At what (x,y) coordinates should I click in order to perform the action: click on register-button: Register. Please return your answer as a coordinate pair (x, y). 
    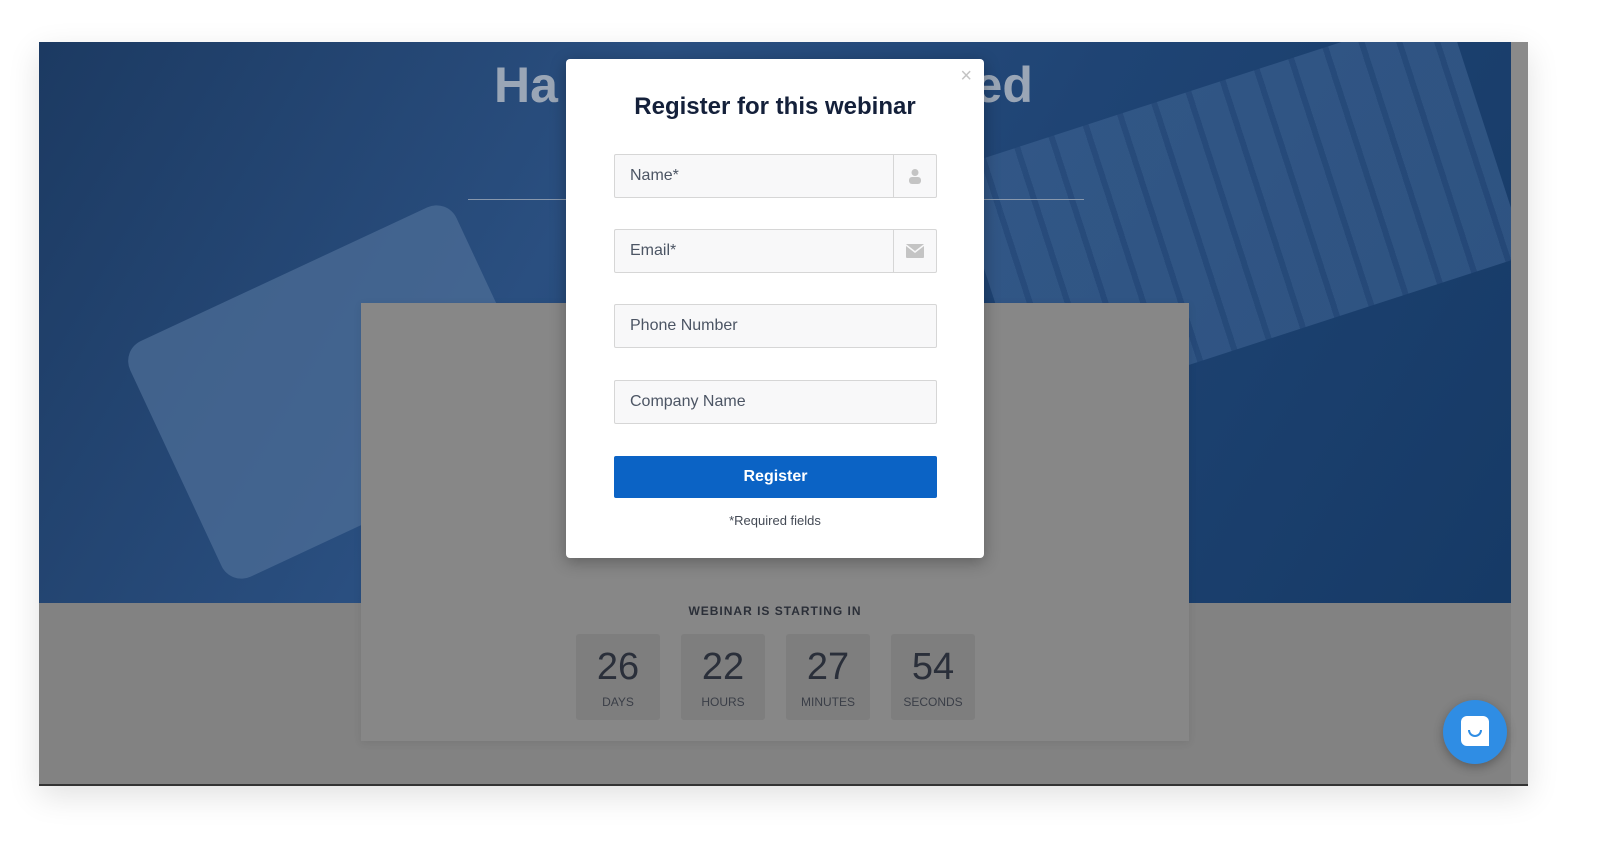
    Looking at the image, I should click on (775, 477).